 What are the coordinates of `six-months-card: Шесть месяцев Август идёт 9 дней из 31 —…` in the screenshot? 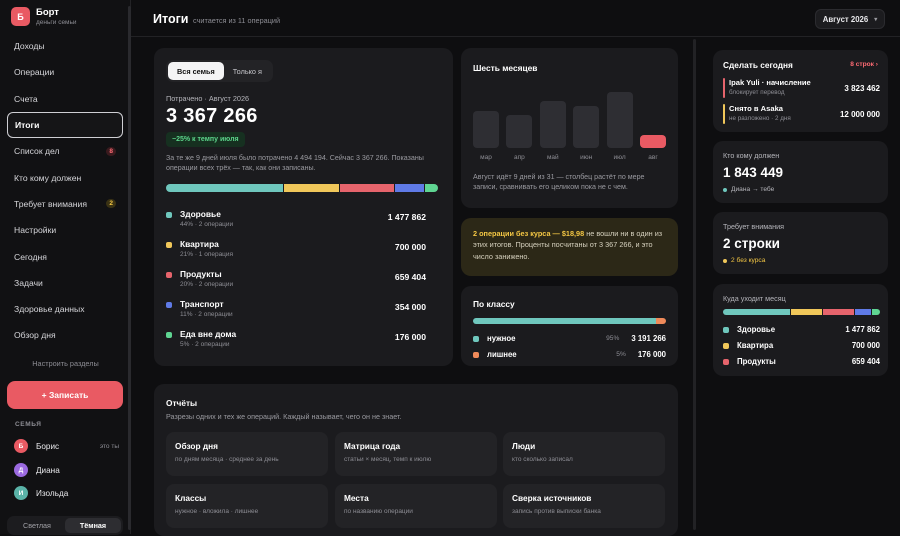 It's located at (569, 128).